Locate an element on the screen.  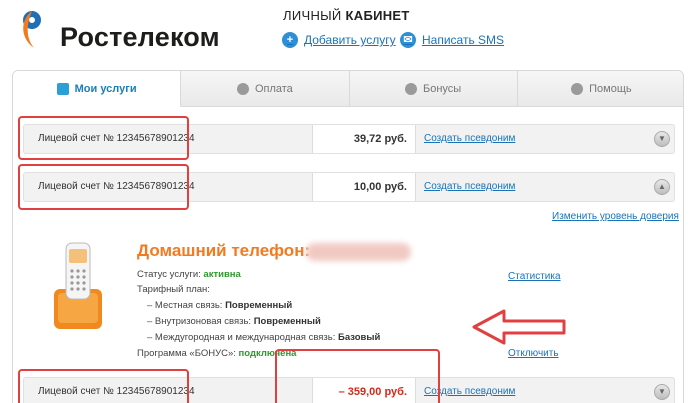
tab-help: Помощь is located at coordinates (600, 89).